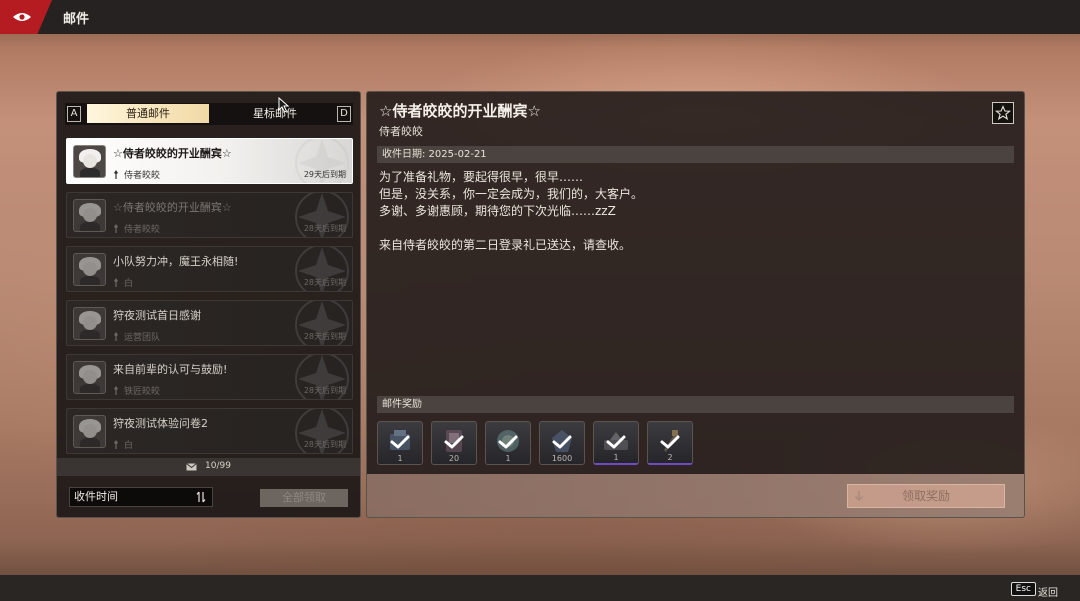  I want to click on rewards-header: 邮件奖励, so click(695, 404).